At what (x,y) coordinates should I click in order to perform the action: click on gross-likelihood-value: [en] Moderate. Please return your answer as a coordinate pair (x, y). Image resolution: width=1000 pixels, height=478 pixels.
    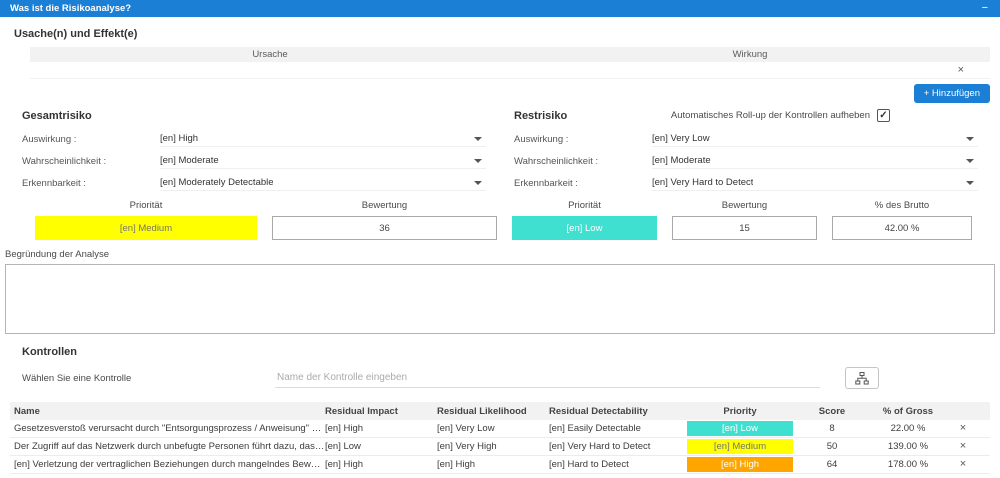
    Looking at the image, I should click on (189, 160).